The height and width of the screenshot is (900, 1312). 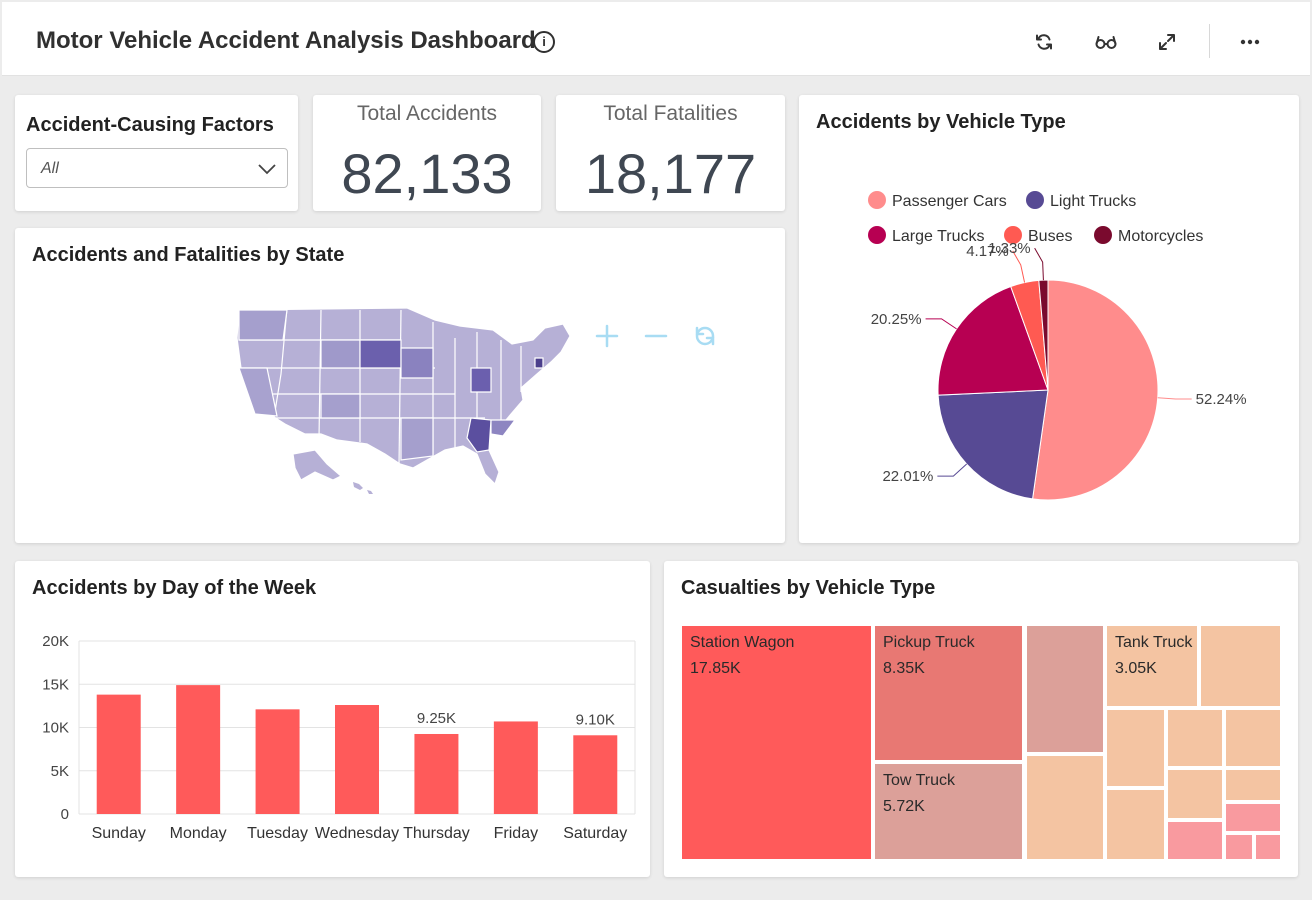 I want to click on legend-label: Motorcycles, so click(x=1160, y=236).